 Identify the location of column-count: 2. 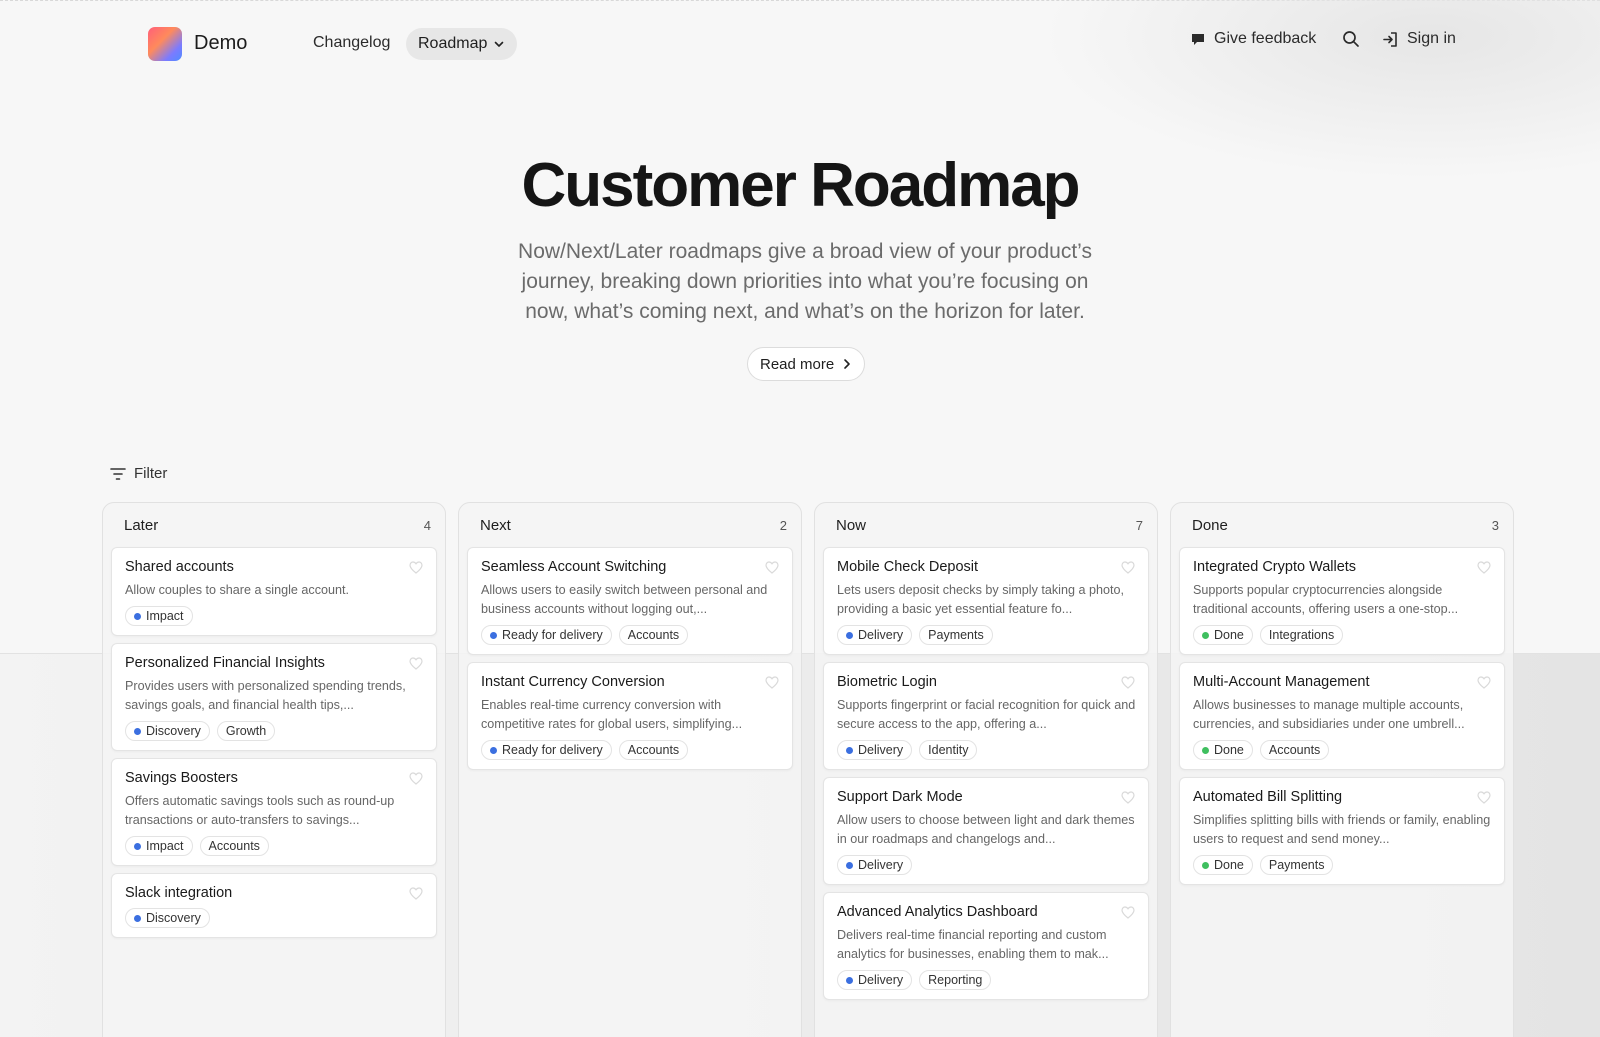
(783, 525).